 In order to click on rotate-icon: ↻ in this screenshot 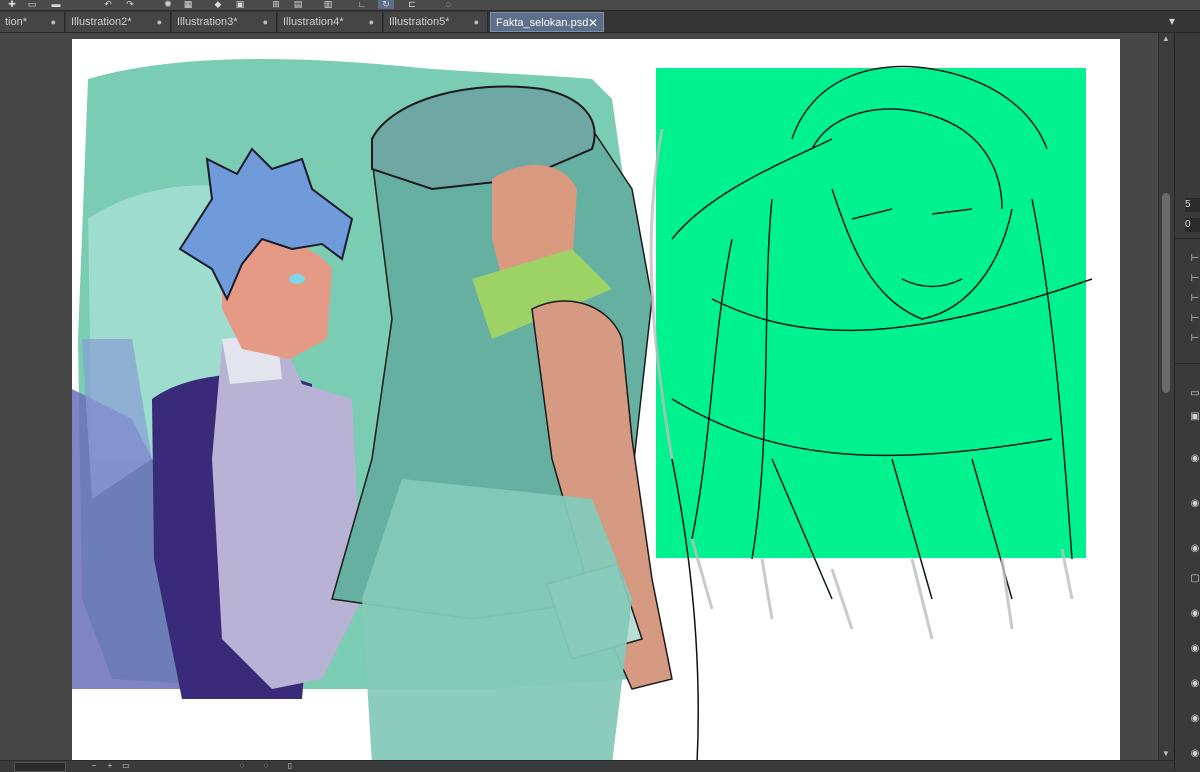, I will do `click(386, 4)`.